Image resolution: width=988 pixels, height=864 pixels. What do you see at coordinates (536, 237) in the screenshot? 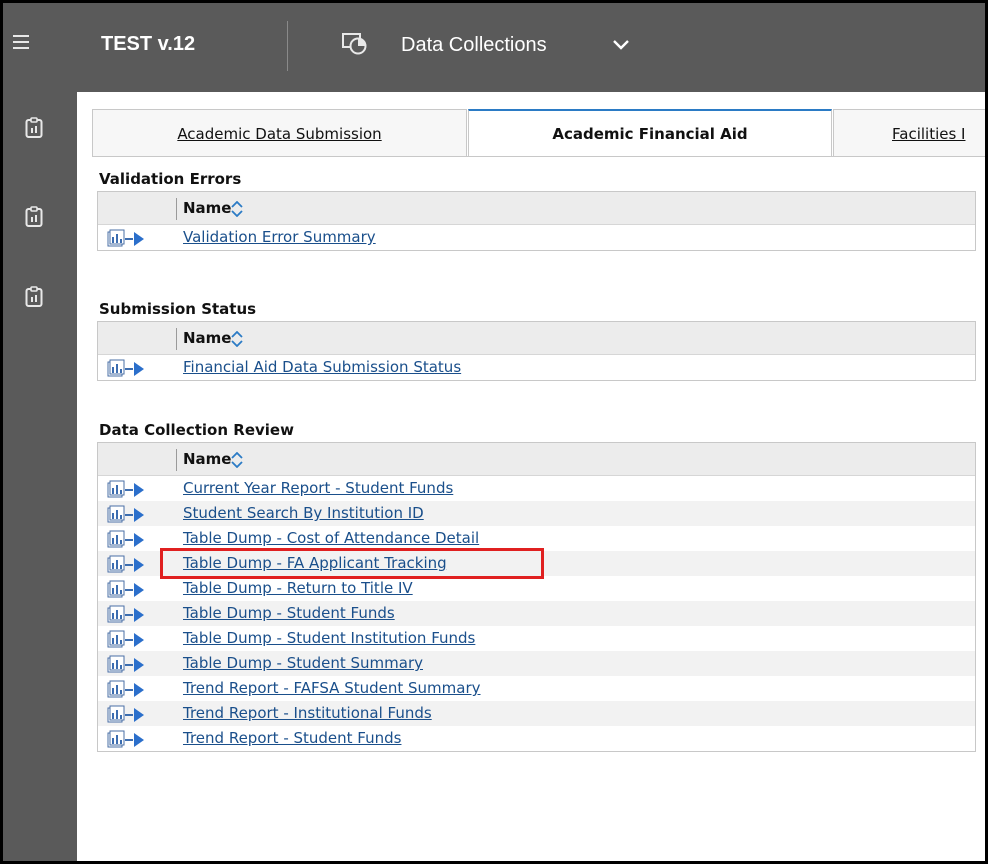
I see `table-row: Validation Error Summary` at bounding box center [536, 237].